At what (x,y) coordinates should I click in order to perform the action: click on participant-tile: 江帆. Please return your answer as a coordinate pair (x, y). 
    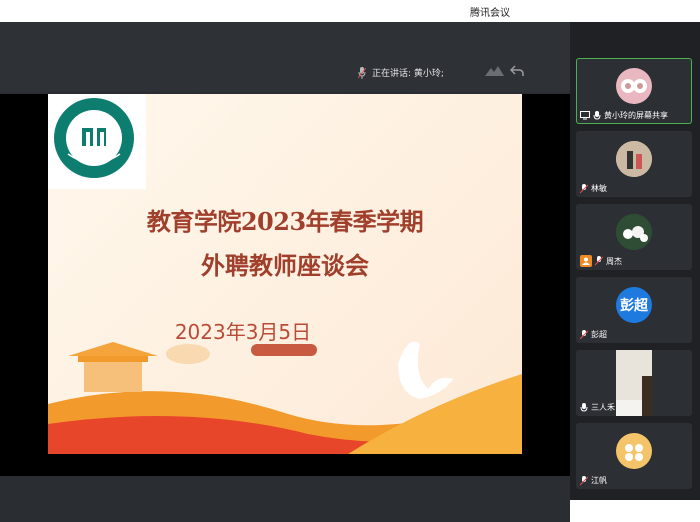
    Looking at the image, I should click on (634, 456).